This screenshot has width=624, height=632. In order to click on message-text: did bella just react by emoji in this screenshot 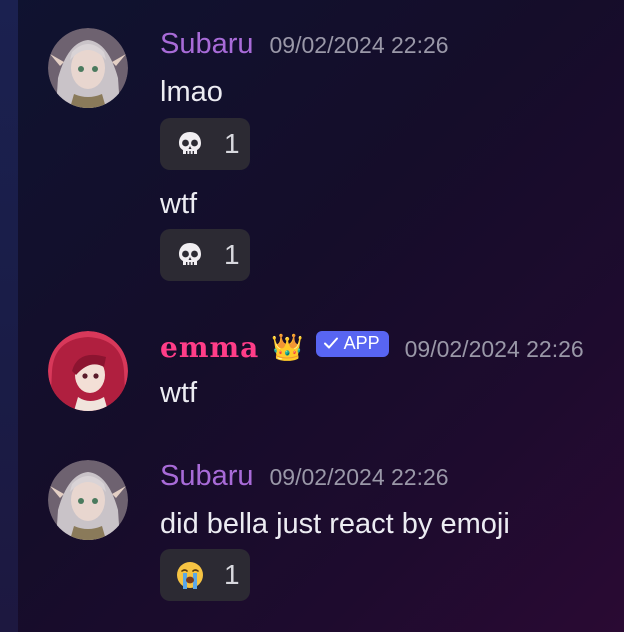, I will do `click(335, 524)`.